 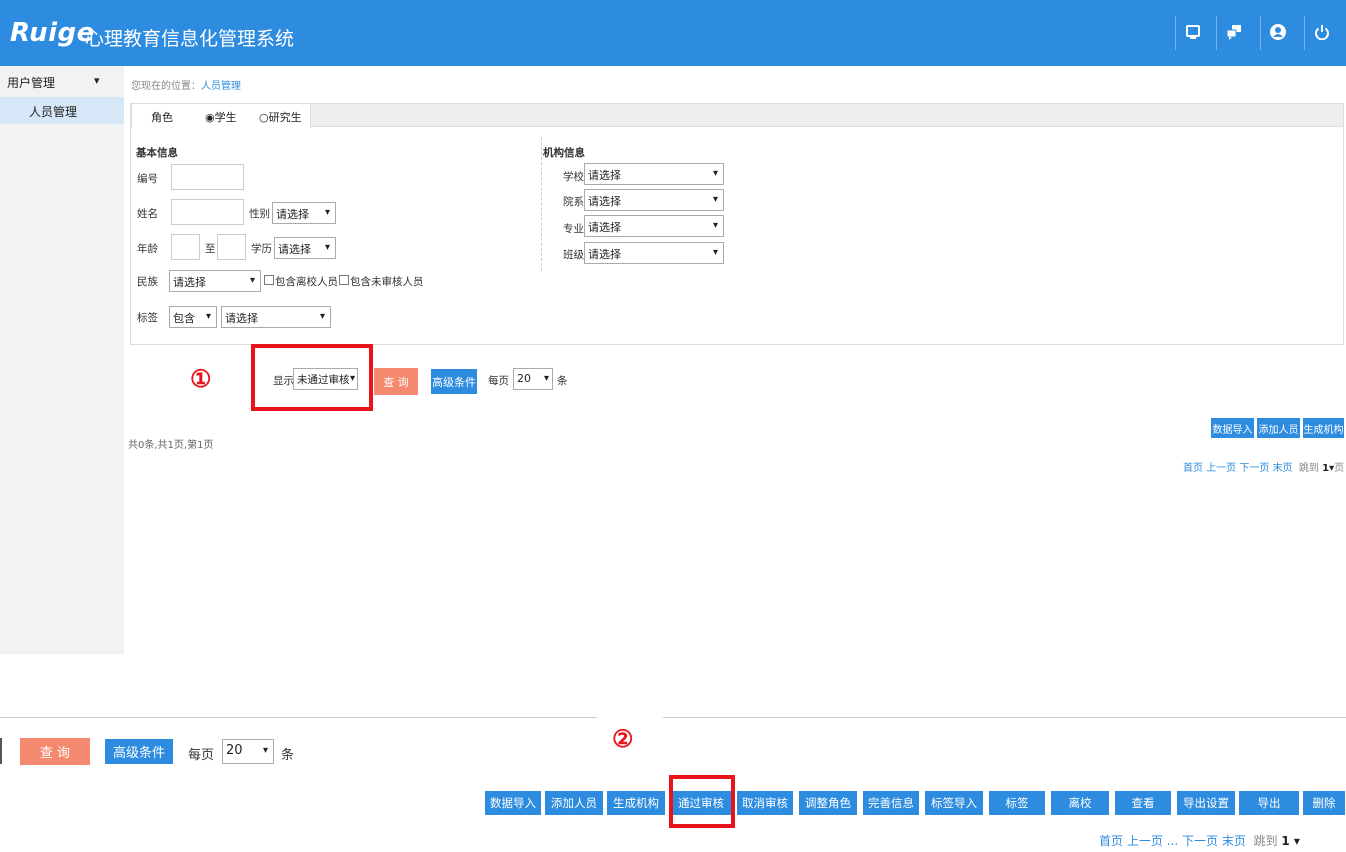 I want to click on name-input, so click(x=207, y=212).